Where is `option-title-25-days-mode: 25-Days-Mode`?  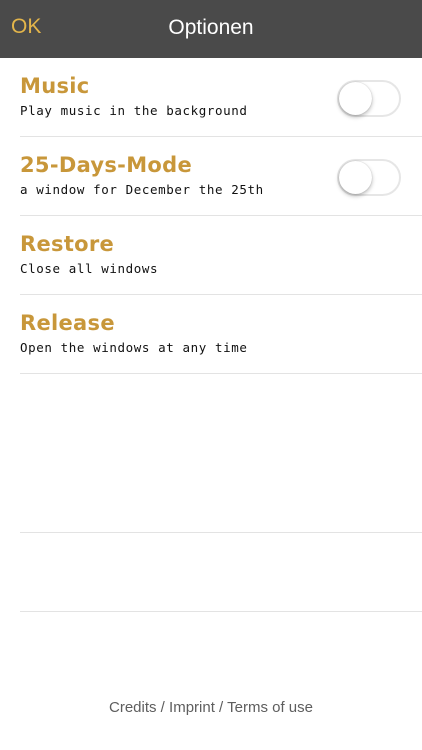 option-title-25-days-mode: 25-Days-Mode is located at coordinates (106, 165).